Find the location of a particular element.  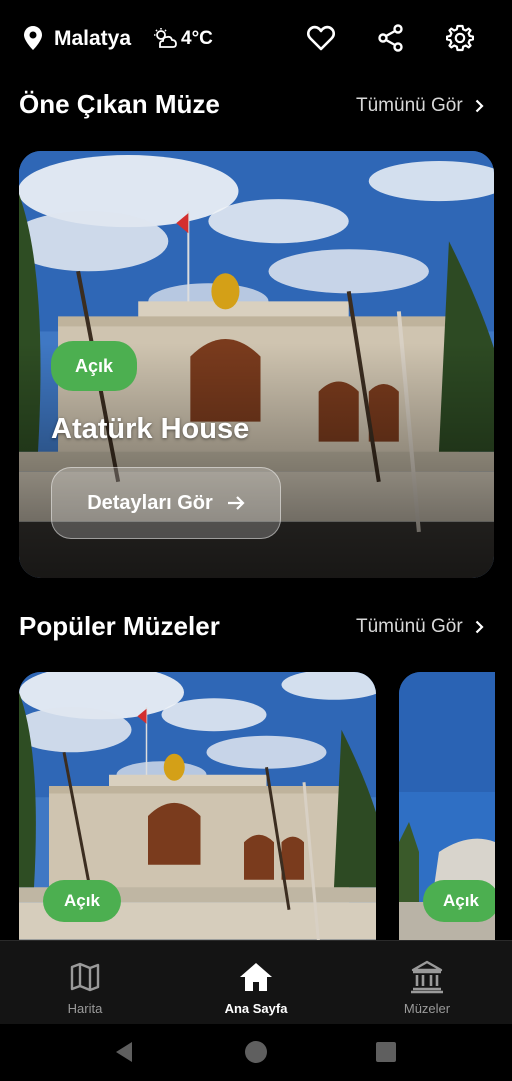

system-back-button is located at coordinates (124, 1052).